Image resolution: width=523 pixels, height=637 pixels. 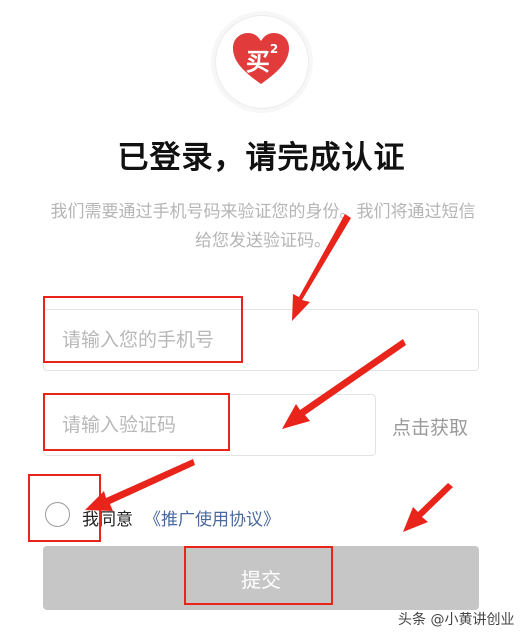 I want to click on get-code-link: 点击获取, so click(x=430, y=426).